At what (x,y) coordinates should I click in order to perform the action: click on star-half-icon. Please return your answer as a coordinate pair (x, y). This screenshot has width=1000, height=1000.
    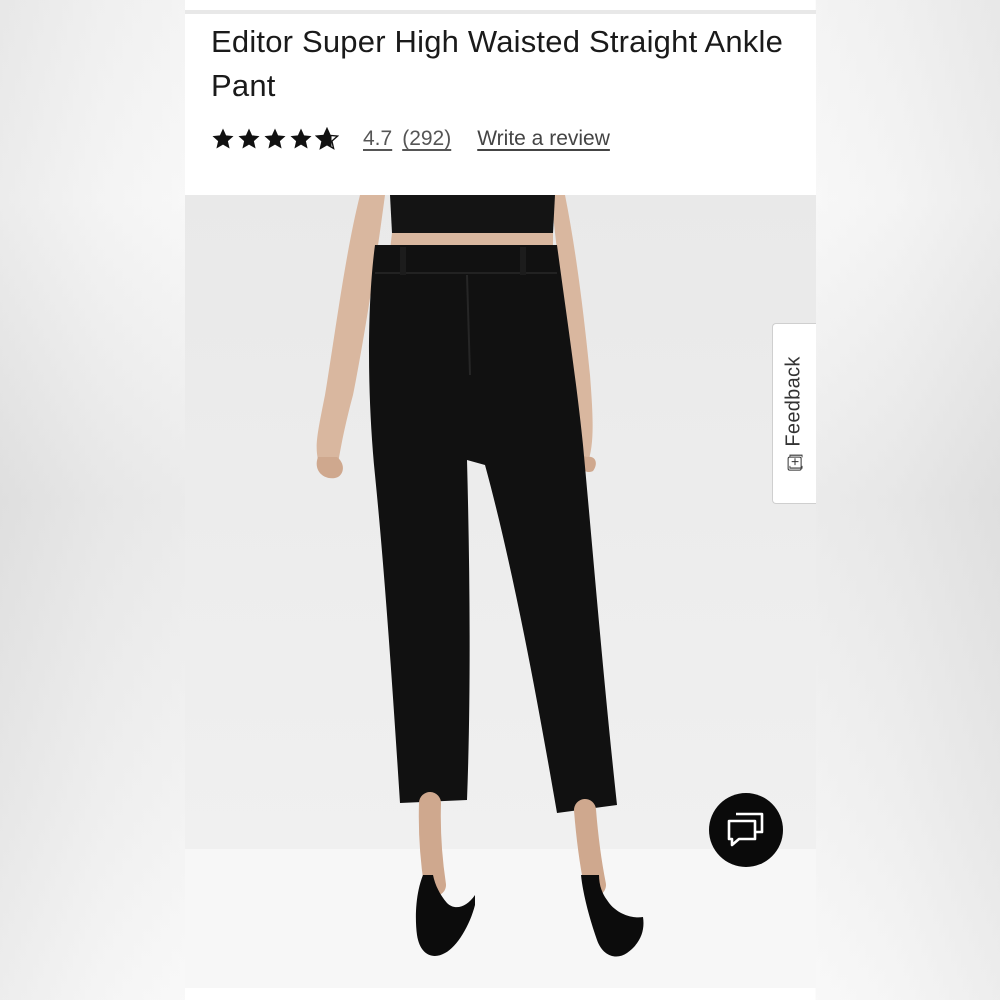
    Looking at the image, I should click on (327, 138).